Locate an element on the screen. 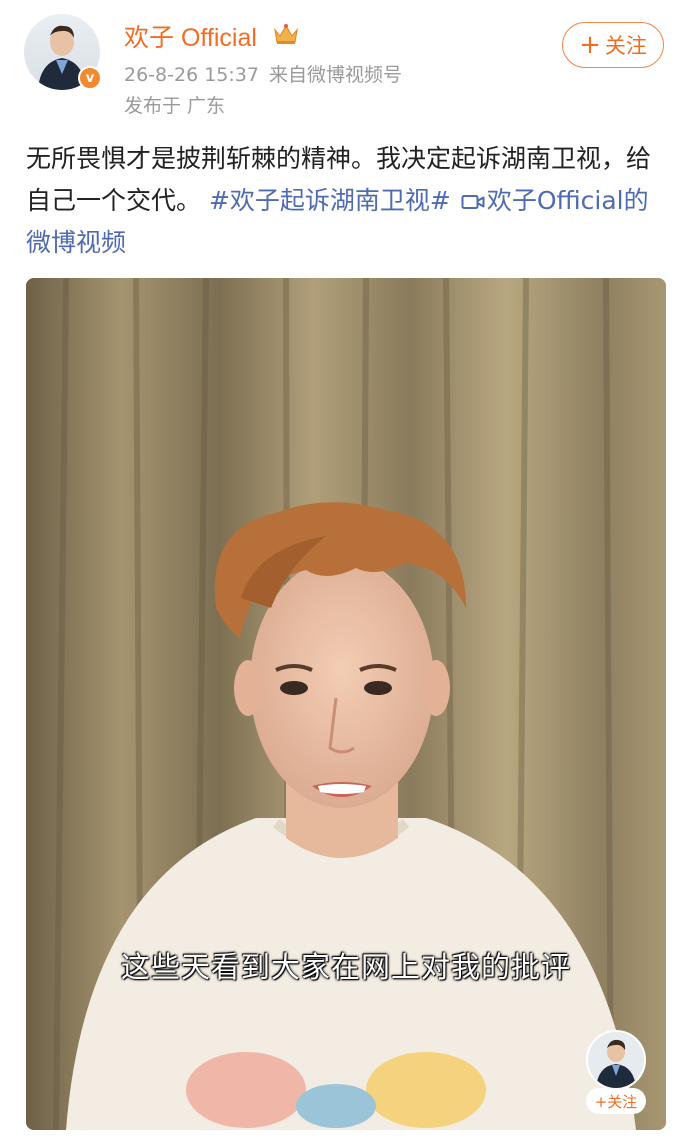  video-author-avatar is located at coordinates (616, 1060).